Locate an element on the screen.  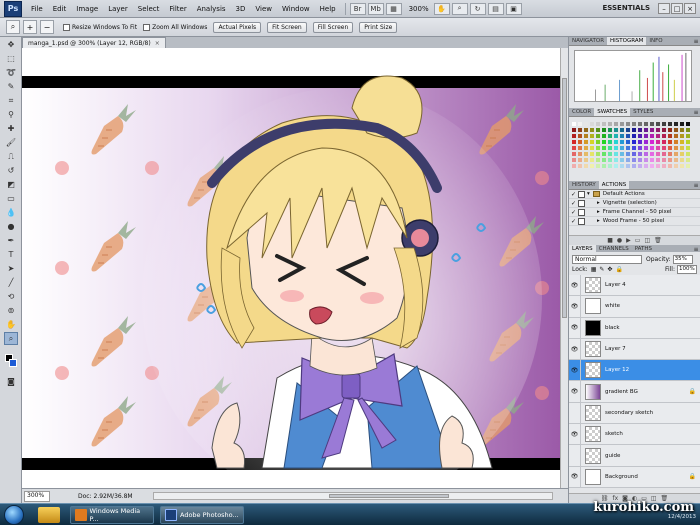
vertical-scroll-thumb is located at coordinates (564, 198).